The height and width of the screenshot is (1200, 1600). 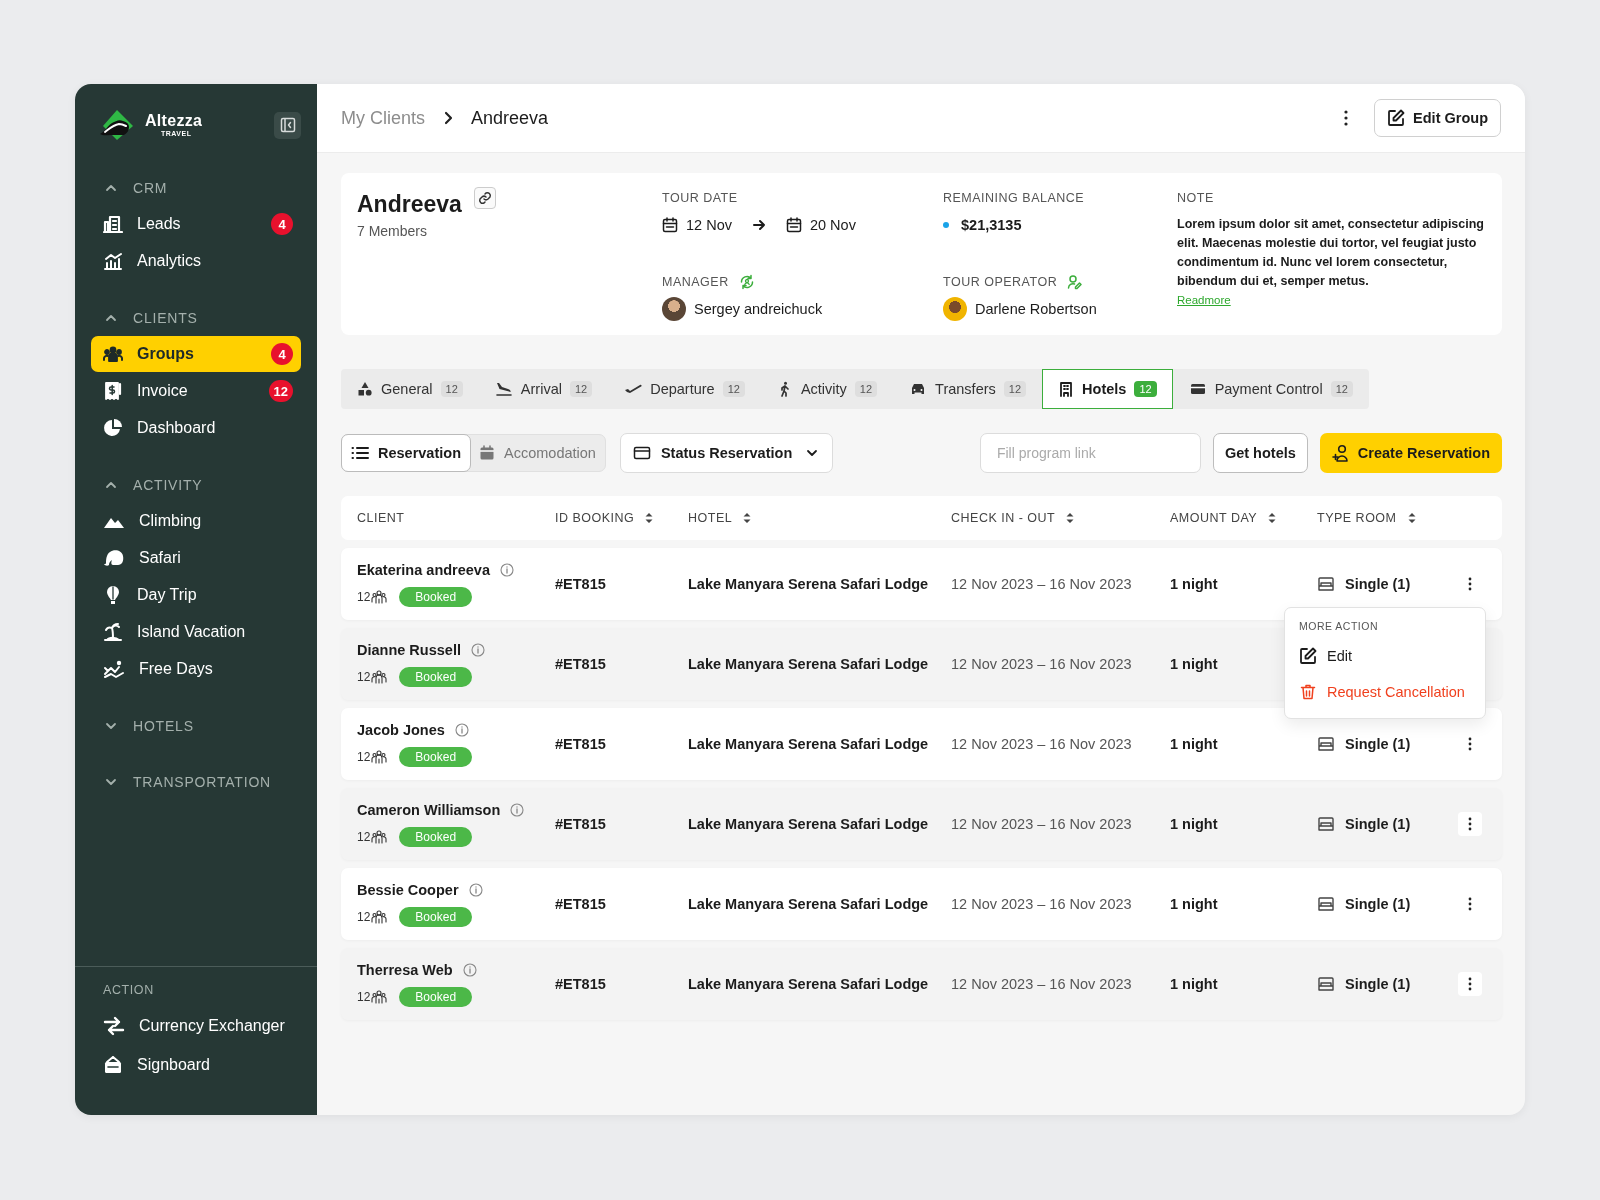 I want to click on tab: Departure 12, so click(x=684, y=389).